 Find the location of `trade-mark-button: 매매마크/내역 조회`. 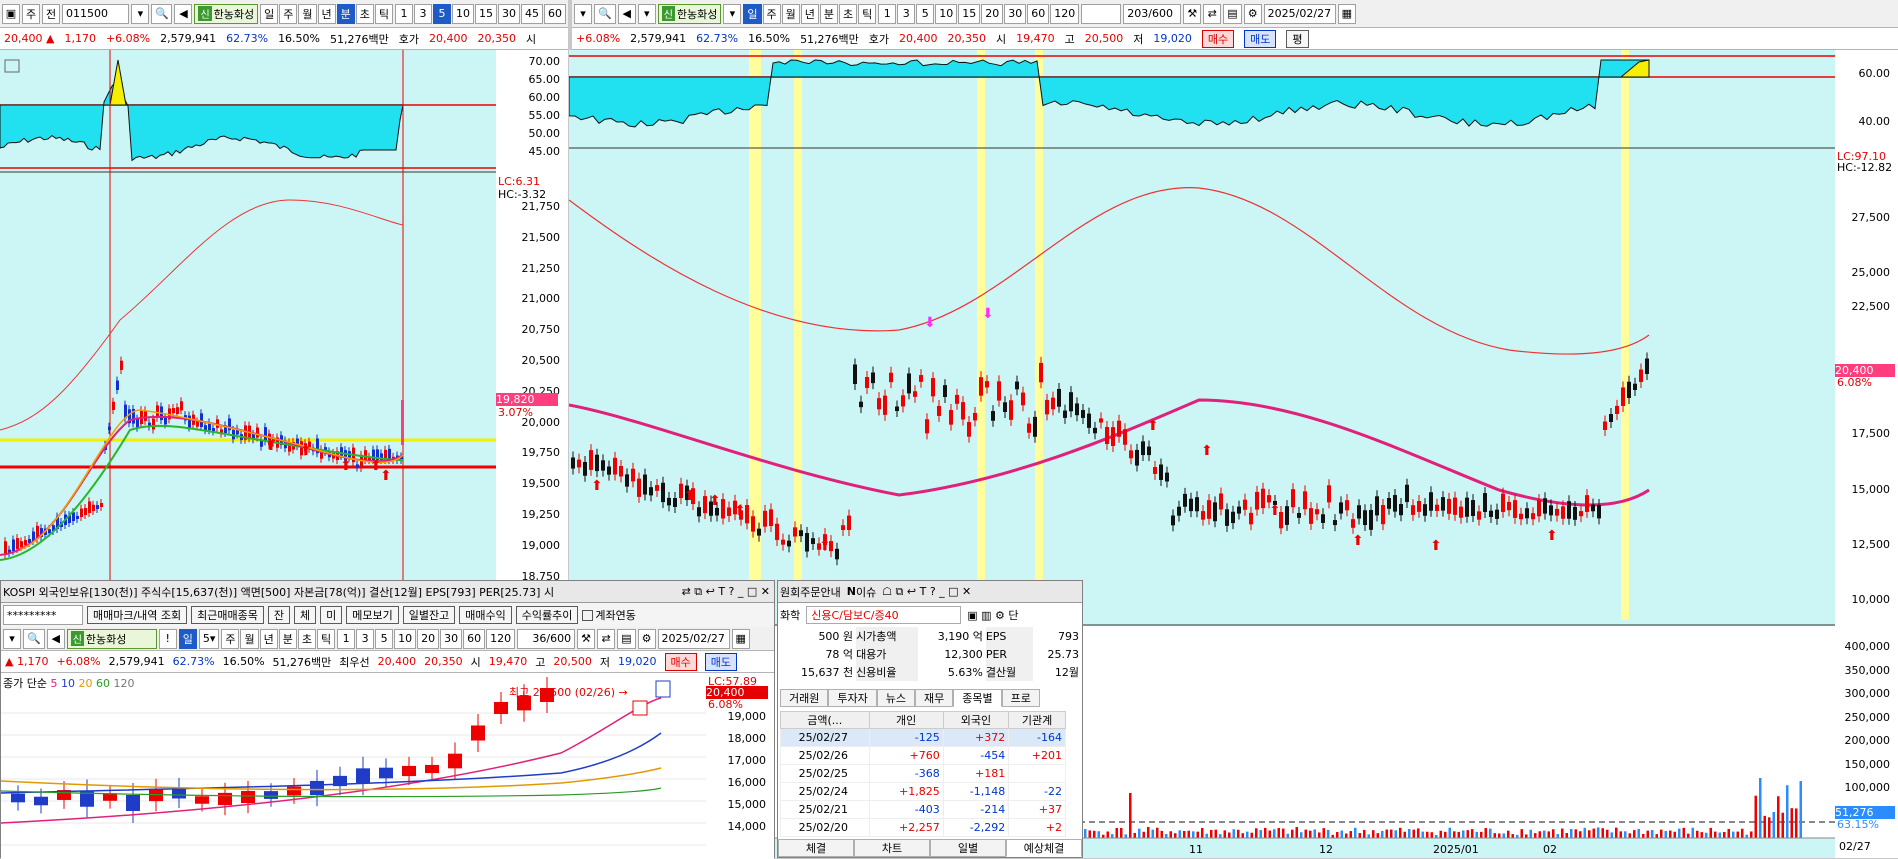

trade-mark-button: 매매마크/내역 조회 is located at coordinates (137, 615).